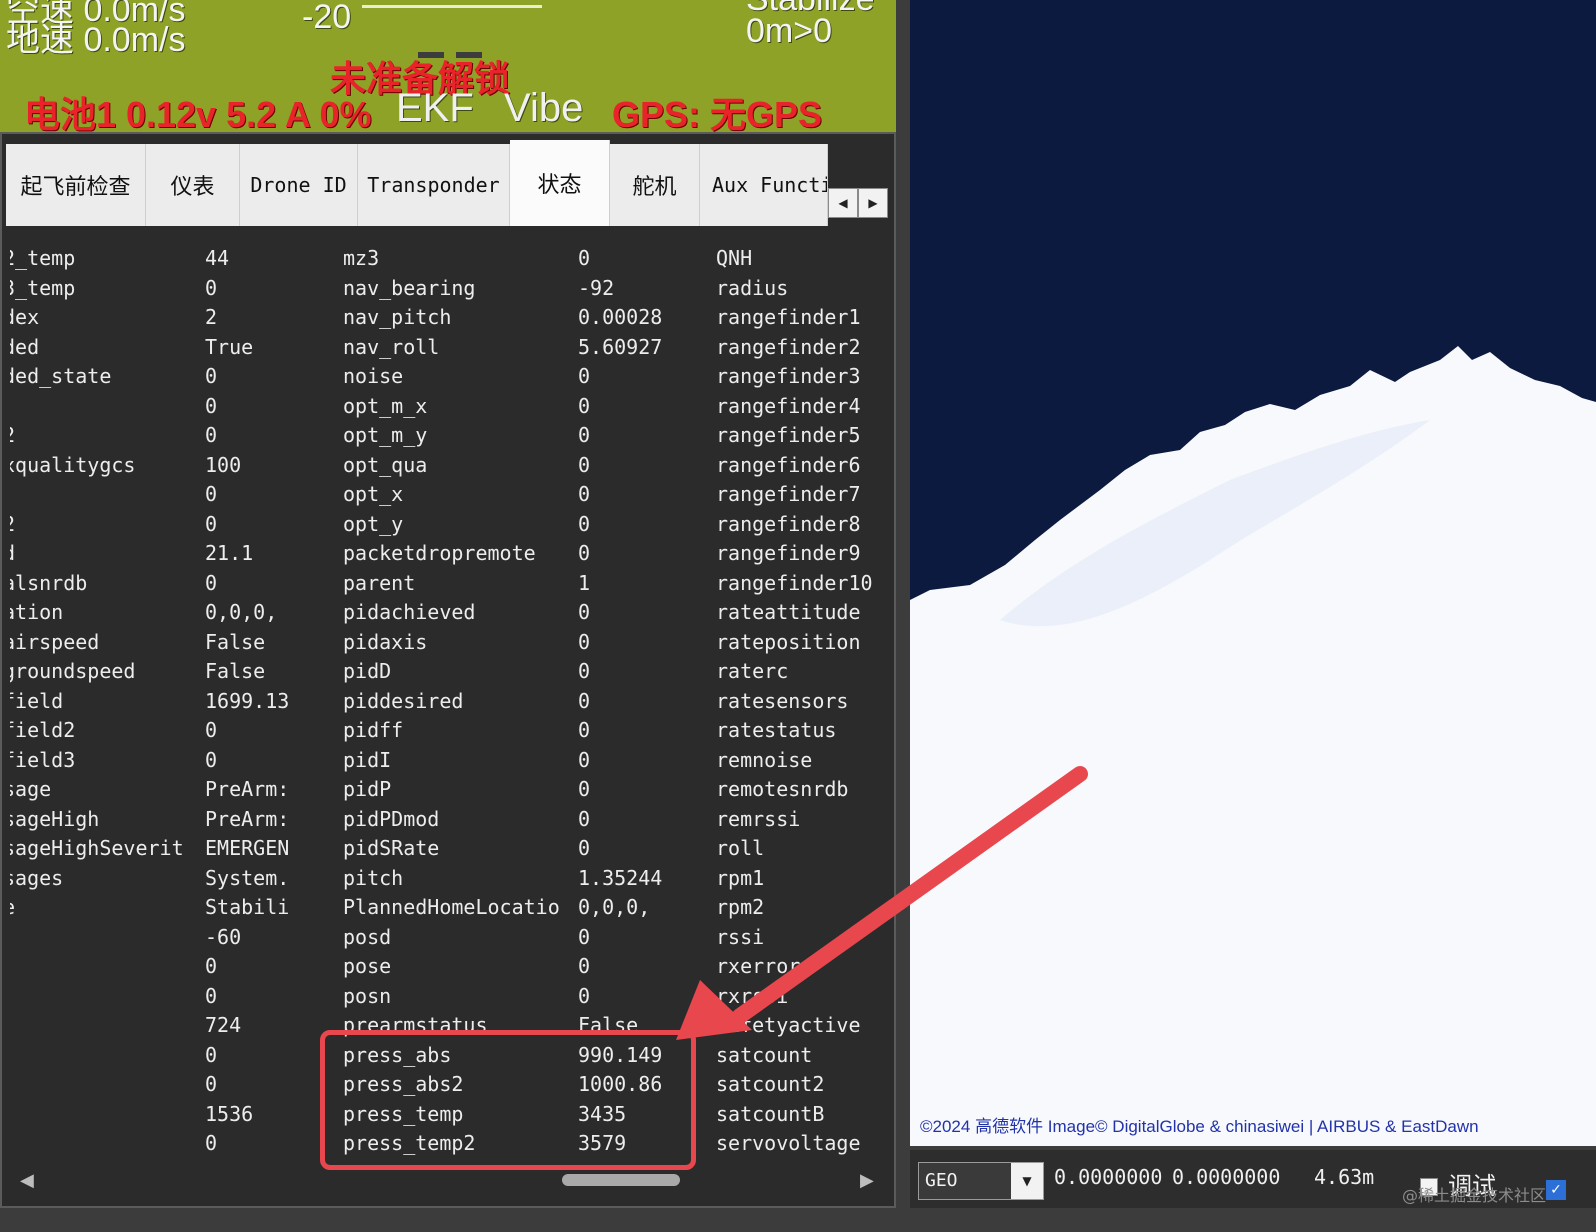 The height and width of the screenshot is (1232, 1596). I want to click on status-field-name: QNH, so click(734, 258).